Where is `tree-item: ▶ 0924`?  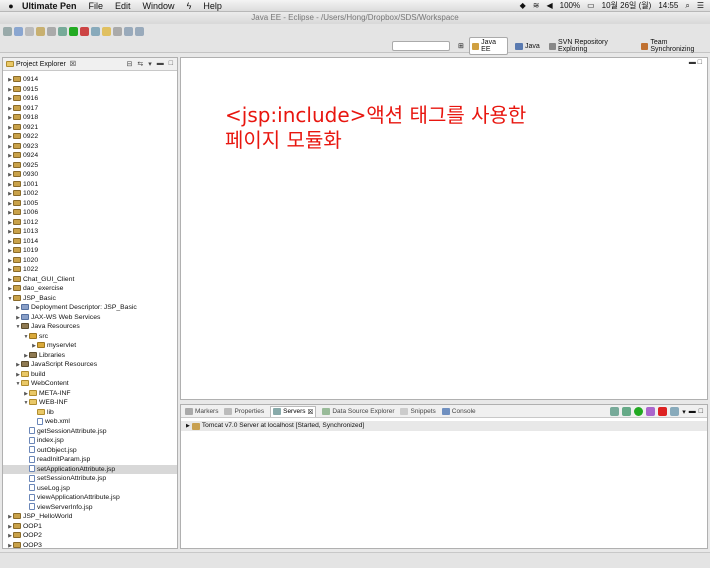 tree-item: ▶ 0924 is located at coordinates (90, 156).